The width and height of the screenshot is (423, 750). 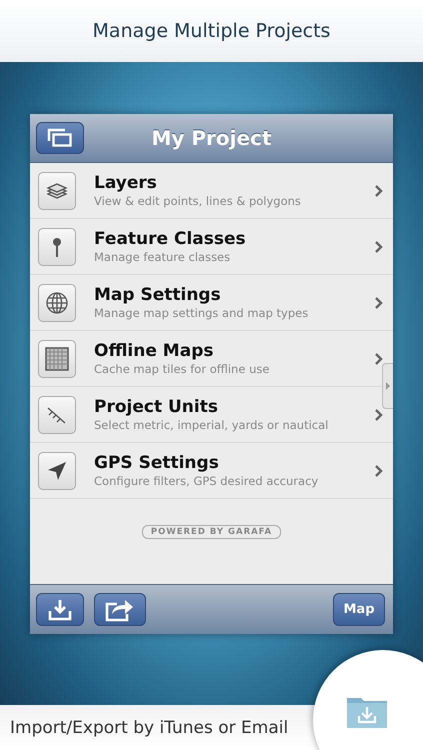 I want to click on ruler-icon, so click(x=57, y=415).